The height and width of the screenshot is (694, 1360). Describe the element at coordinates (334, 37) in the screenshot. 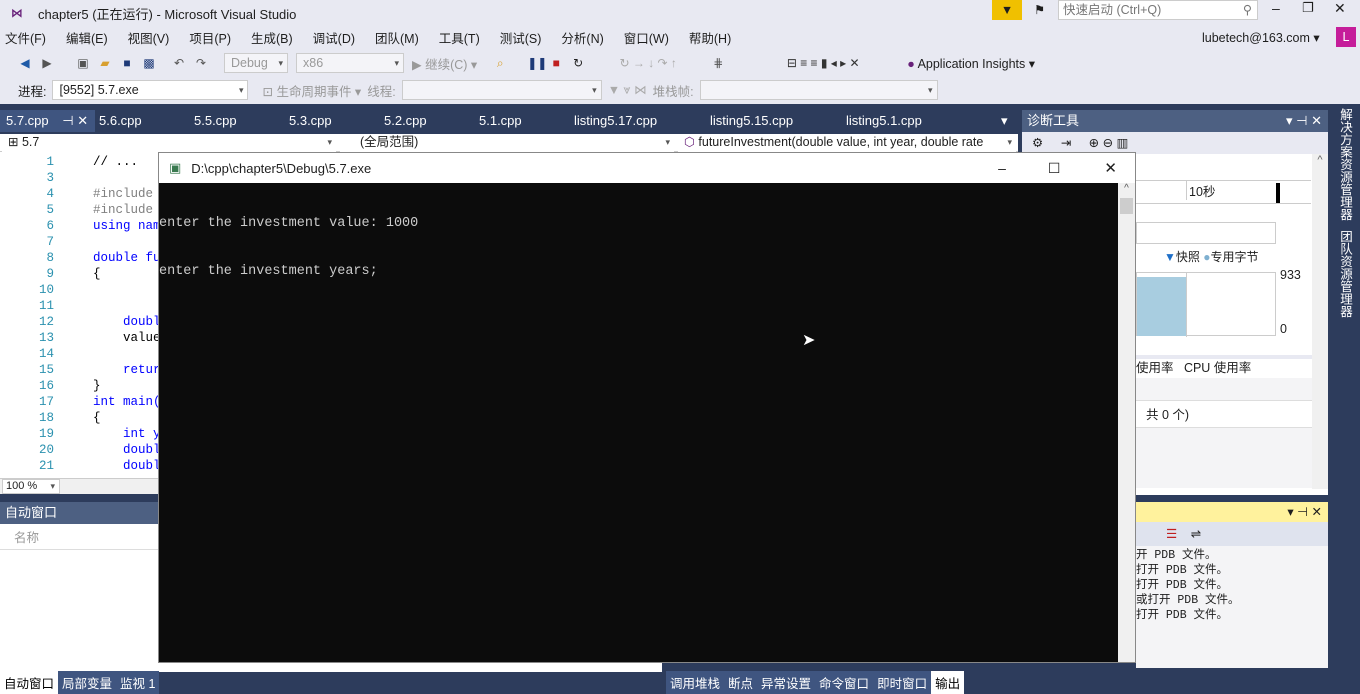

I see `menu-debug: 调试(D)` at that location.